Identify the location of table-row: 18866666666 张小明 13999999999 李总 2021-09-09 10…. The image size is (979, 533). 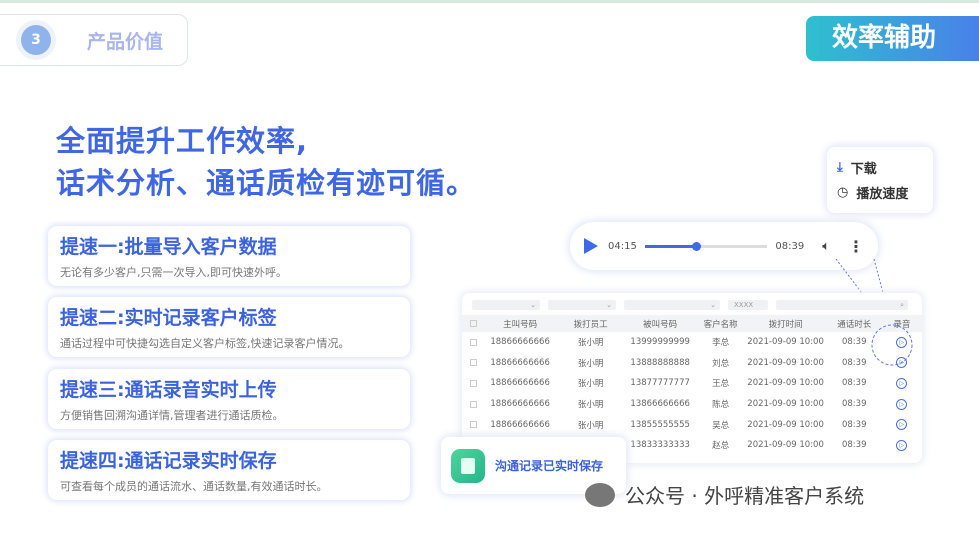
(692, 342).